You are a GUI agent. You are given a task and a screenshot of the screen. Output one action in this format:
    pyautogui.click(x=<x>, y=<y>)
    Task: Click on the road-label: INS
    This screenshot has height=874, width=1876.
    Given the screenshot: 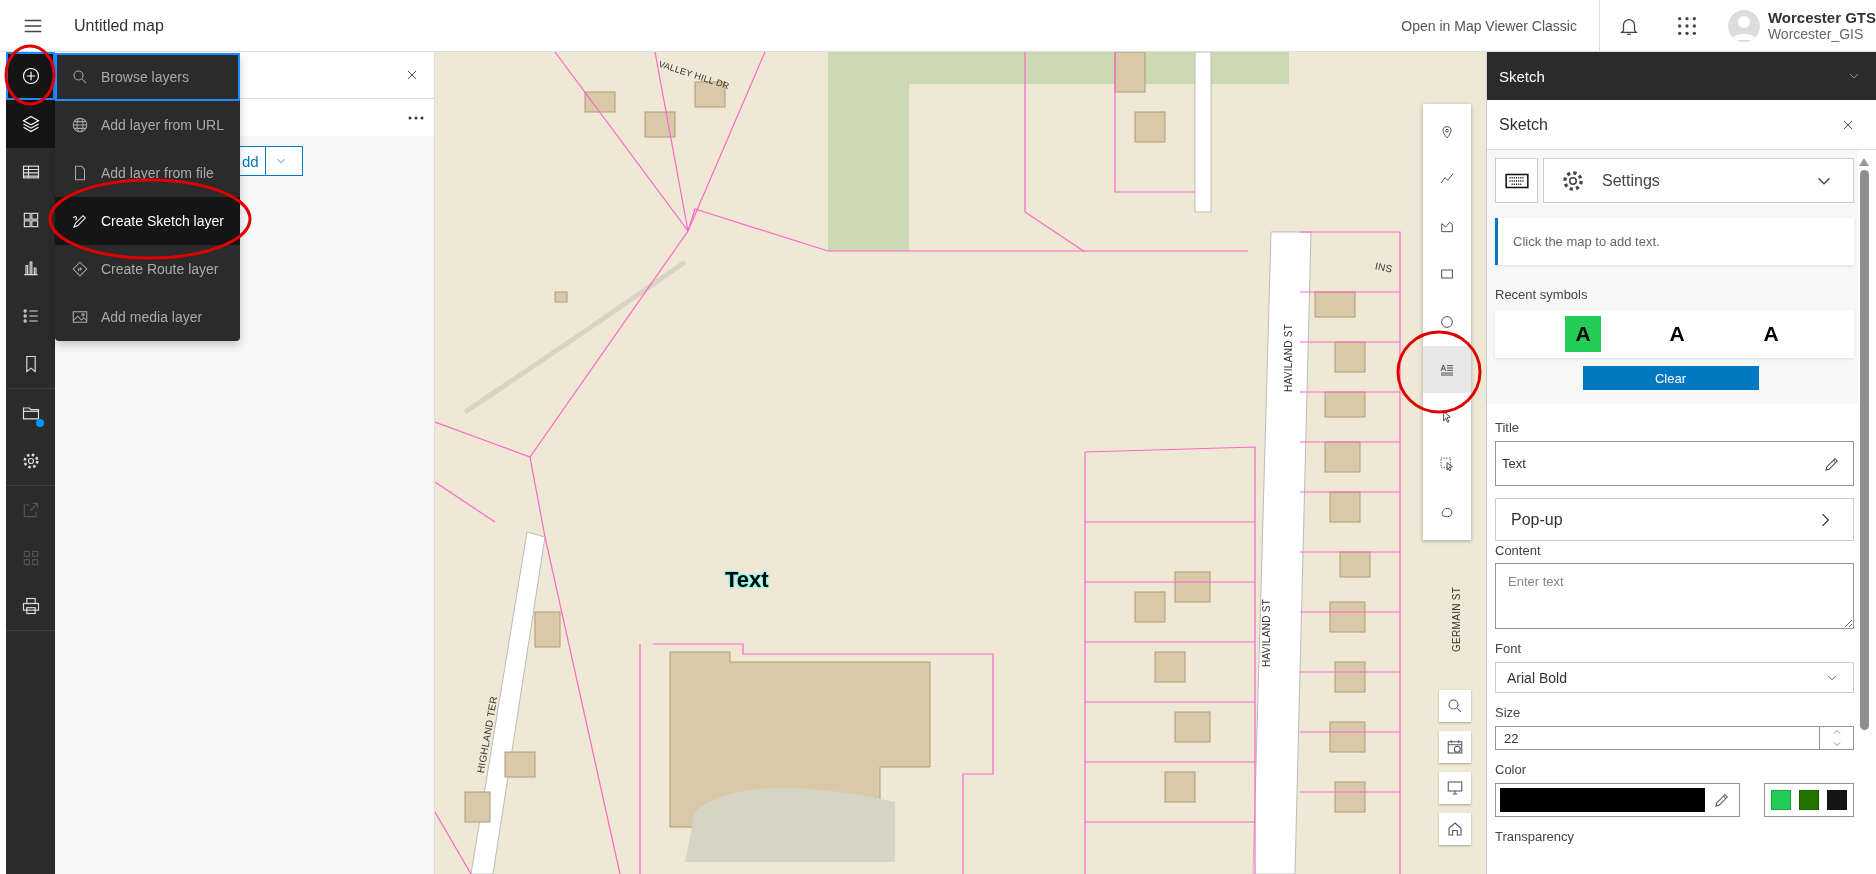 What is the action you would take?
    pyautogui.click(x=1384, y=267)
    